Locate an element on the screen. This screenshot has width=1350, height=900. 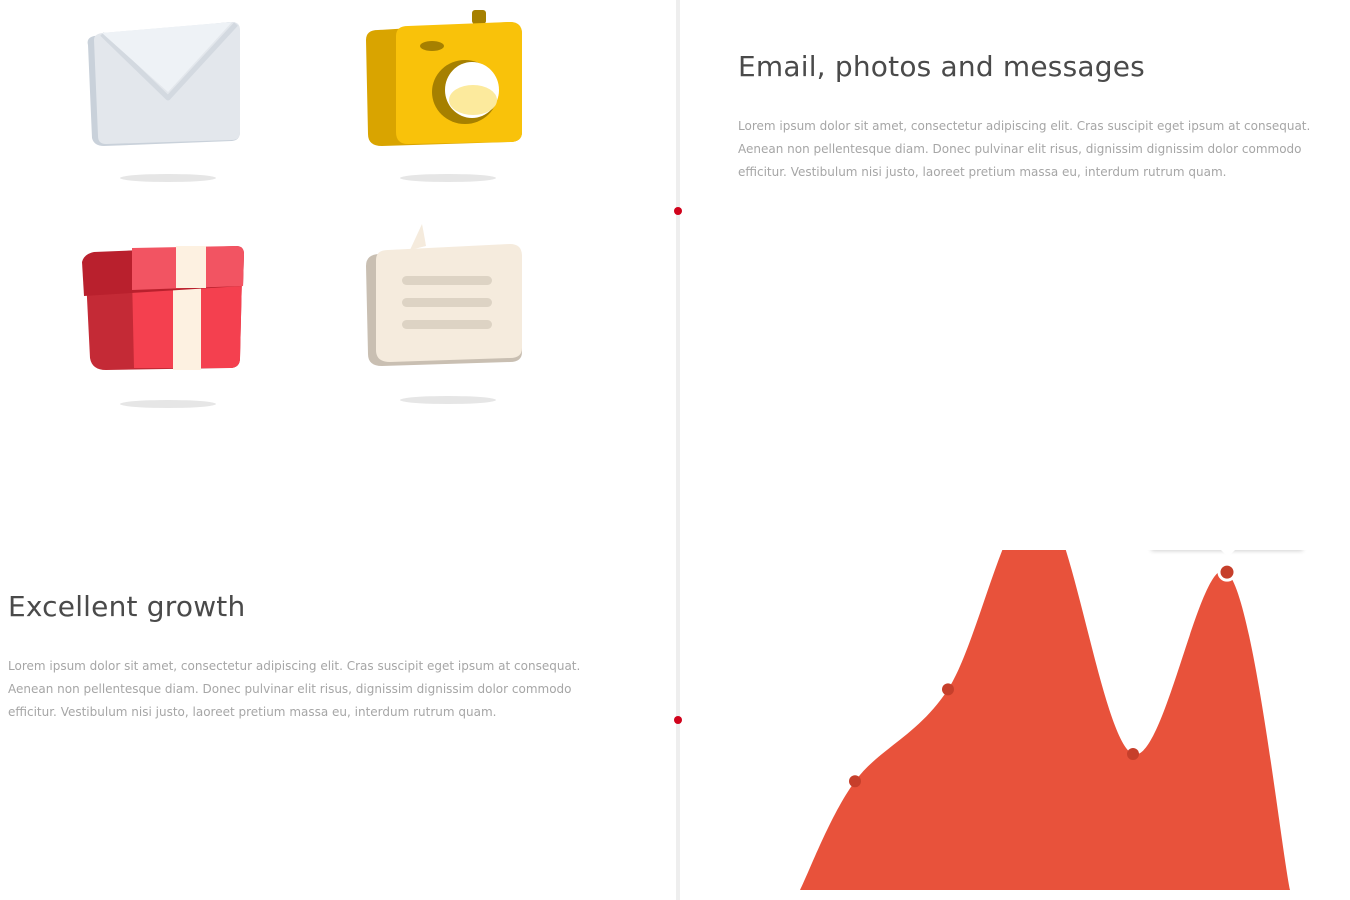
section-title: Email, photos and messages is located at coordinates (941, 66).